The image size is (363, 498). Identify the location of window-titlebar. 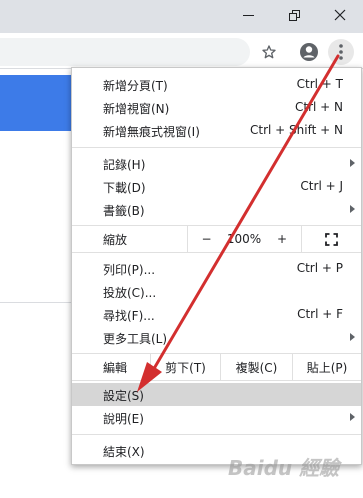
(181, 16).